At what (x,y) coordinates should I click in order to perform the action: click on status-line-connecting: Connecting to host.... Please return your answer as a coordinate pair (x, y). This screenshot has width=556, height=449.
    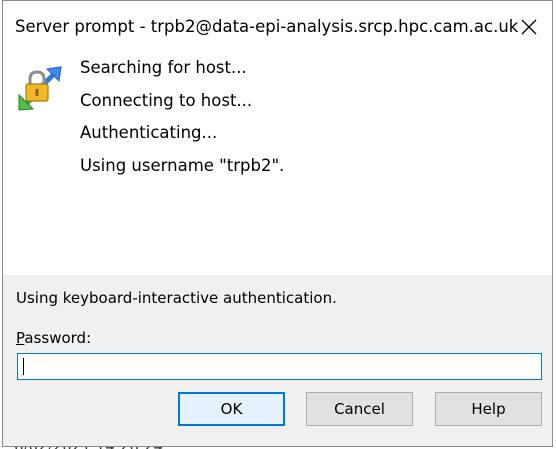
    Looking at the image, I should click on (166, 100).